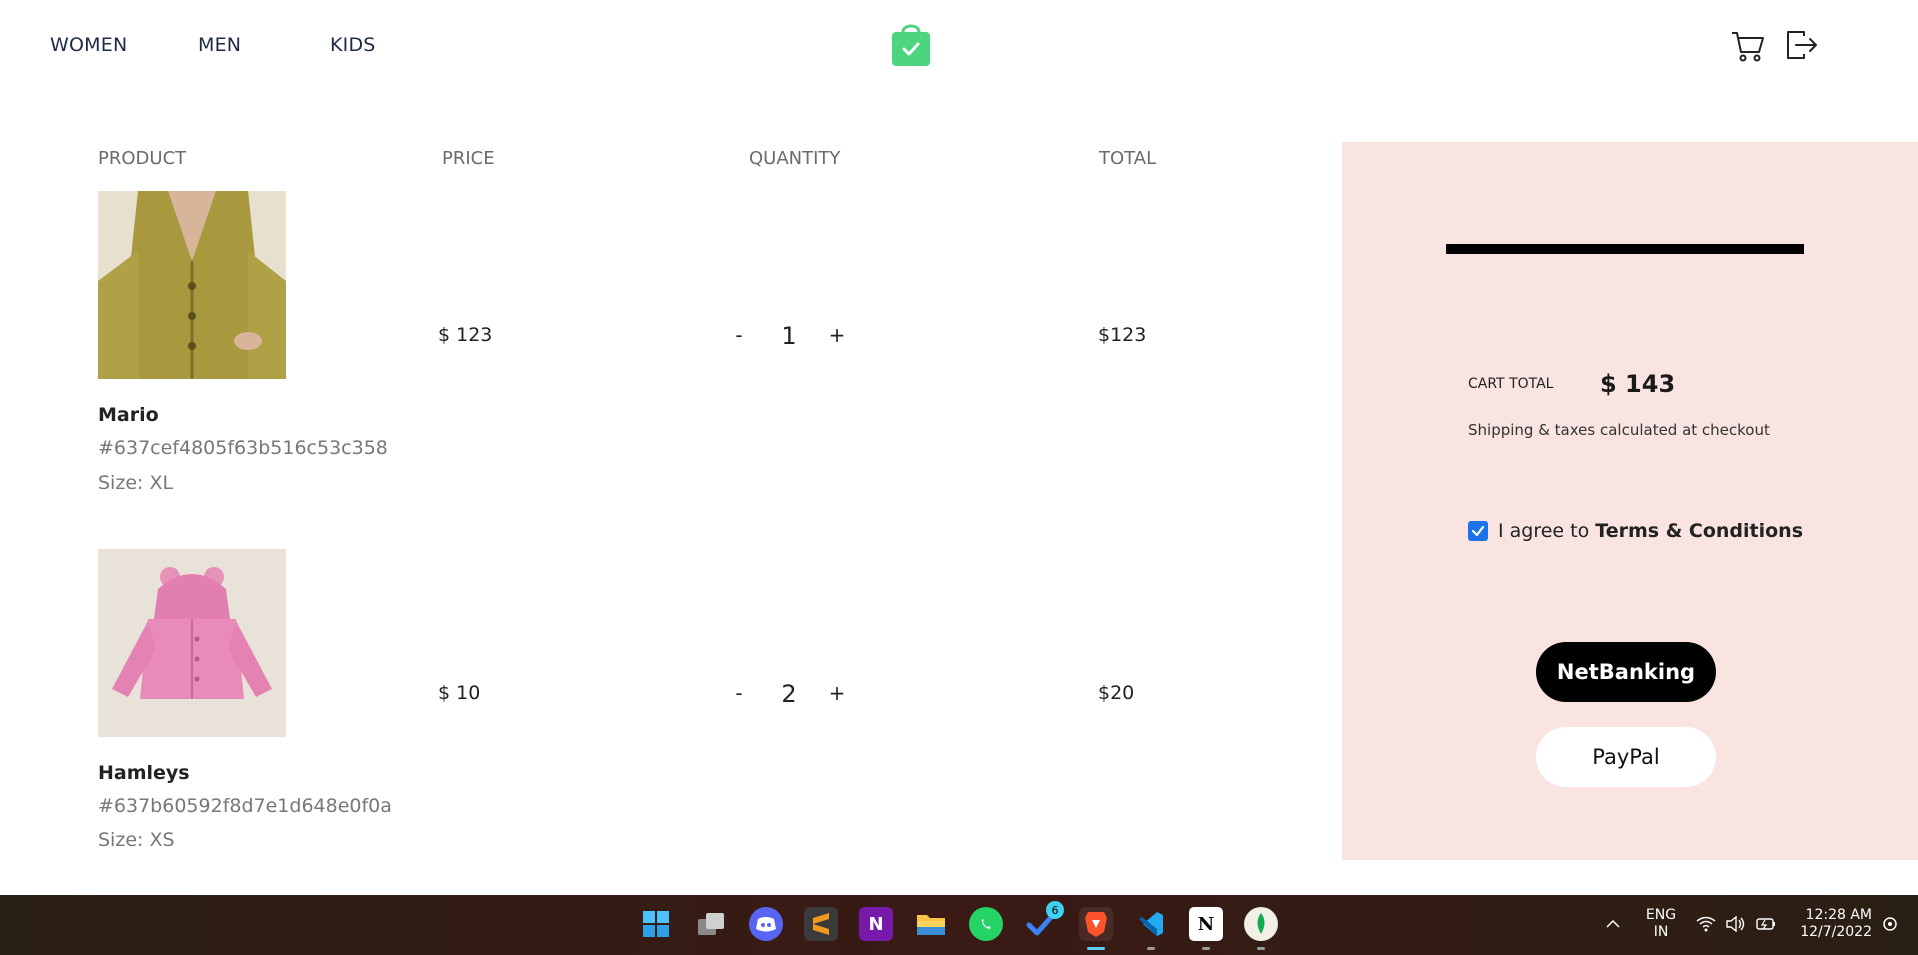 Image resolution: width=1918 pixels, height=955 pixels. Describe the element at coordinates (789, 336) in the screenshot. I see `quantity-value: 1` at that location.